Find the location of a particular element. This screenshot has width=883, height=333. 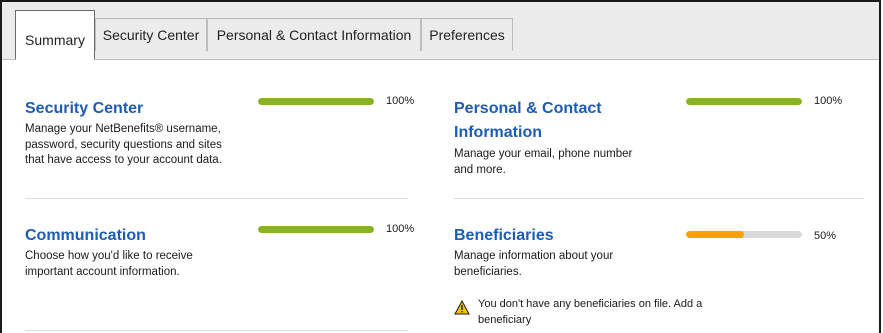

personal-contact-progress-fill is located at coordinates (744, 101).